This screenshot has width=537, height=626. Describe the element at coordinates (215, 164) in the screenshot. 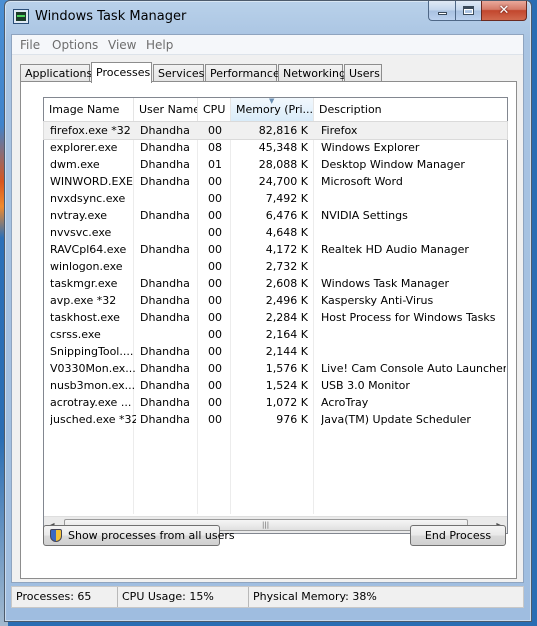

I see `cell-cpu: 01` at that location.